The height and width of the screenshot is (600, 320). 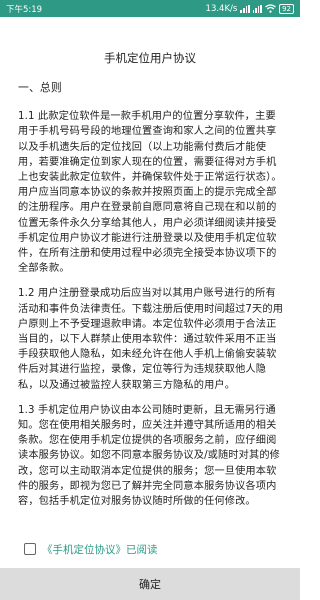 I want to click on status-indicators: 13.4K/s 92, so click(x=249, y=8).